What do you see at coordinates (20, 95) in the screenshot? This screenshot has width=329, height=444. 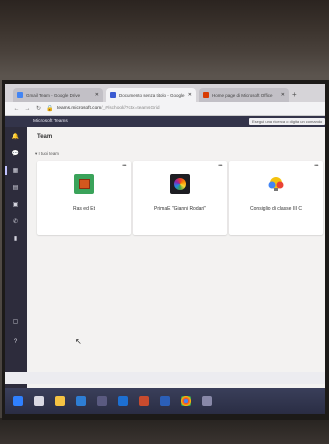 I see `drive-icon` at bounding box center [20, 95].